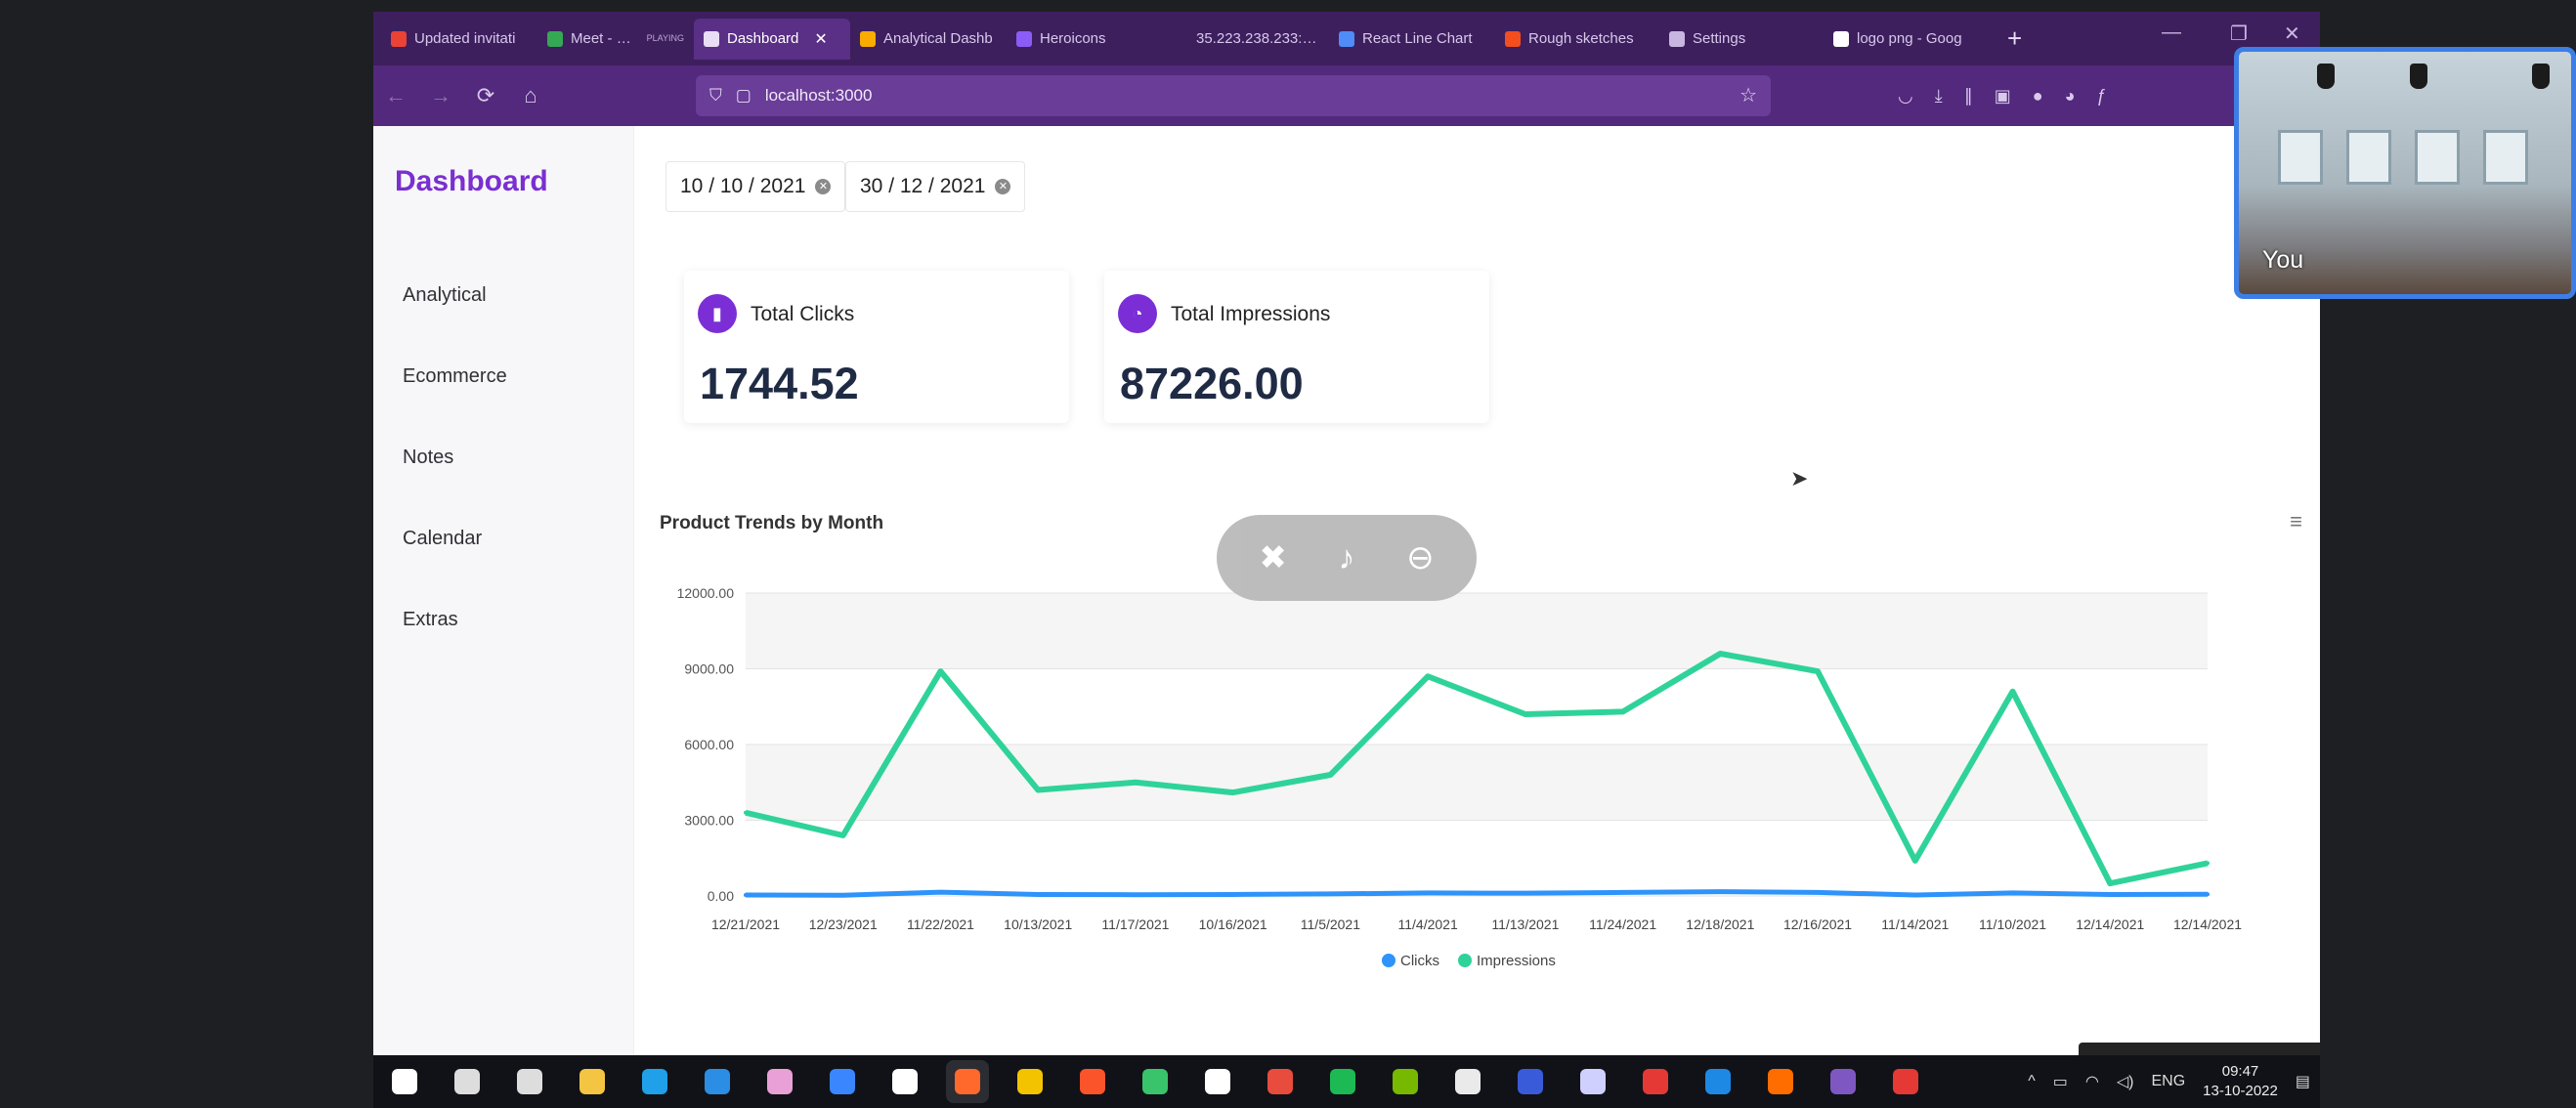 This screenshot has height=1108, width=2576. I want to click on calendar-icon, so click(1718, 1081).